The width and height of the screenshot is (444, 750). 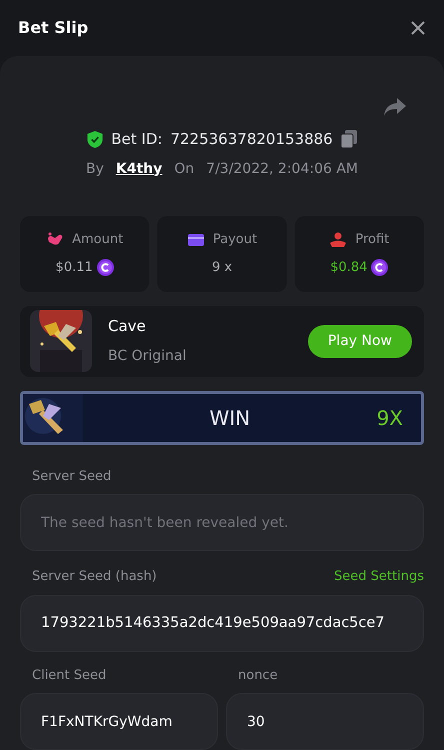 What do you see at coordinates (258, 675) in the screenshot?
I see `field-label: nonce` at bounding box center [258, 675].